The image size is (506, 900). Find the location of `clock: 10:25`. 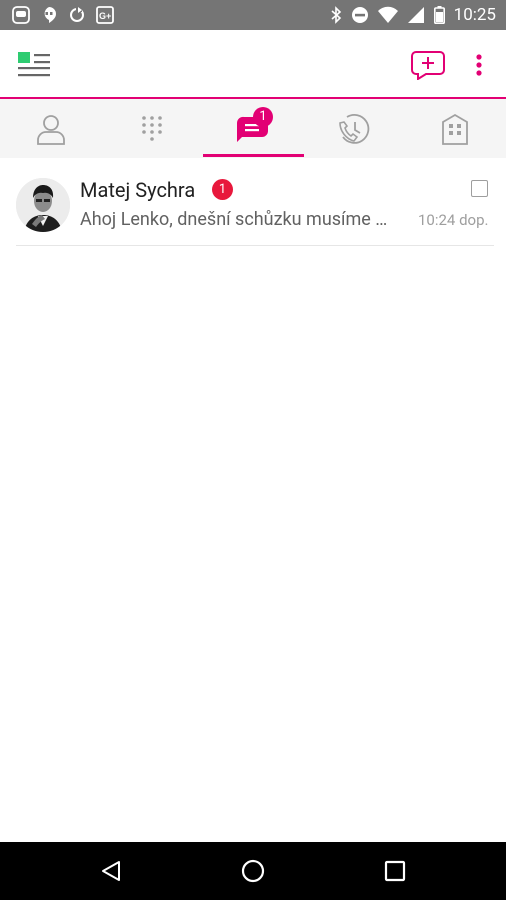

clock: 10:25 is located at coordinates (474, 15).